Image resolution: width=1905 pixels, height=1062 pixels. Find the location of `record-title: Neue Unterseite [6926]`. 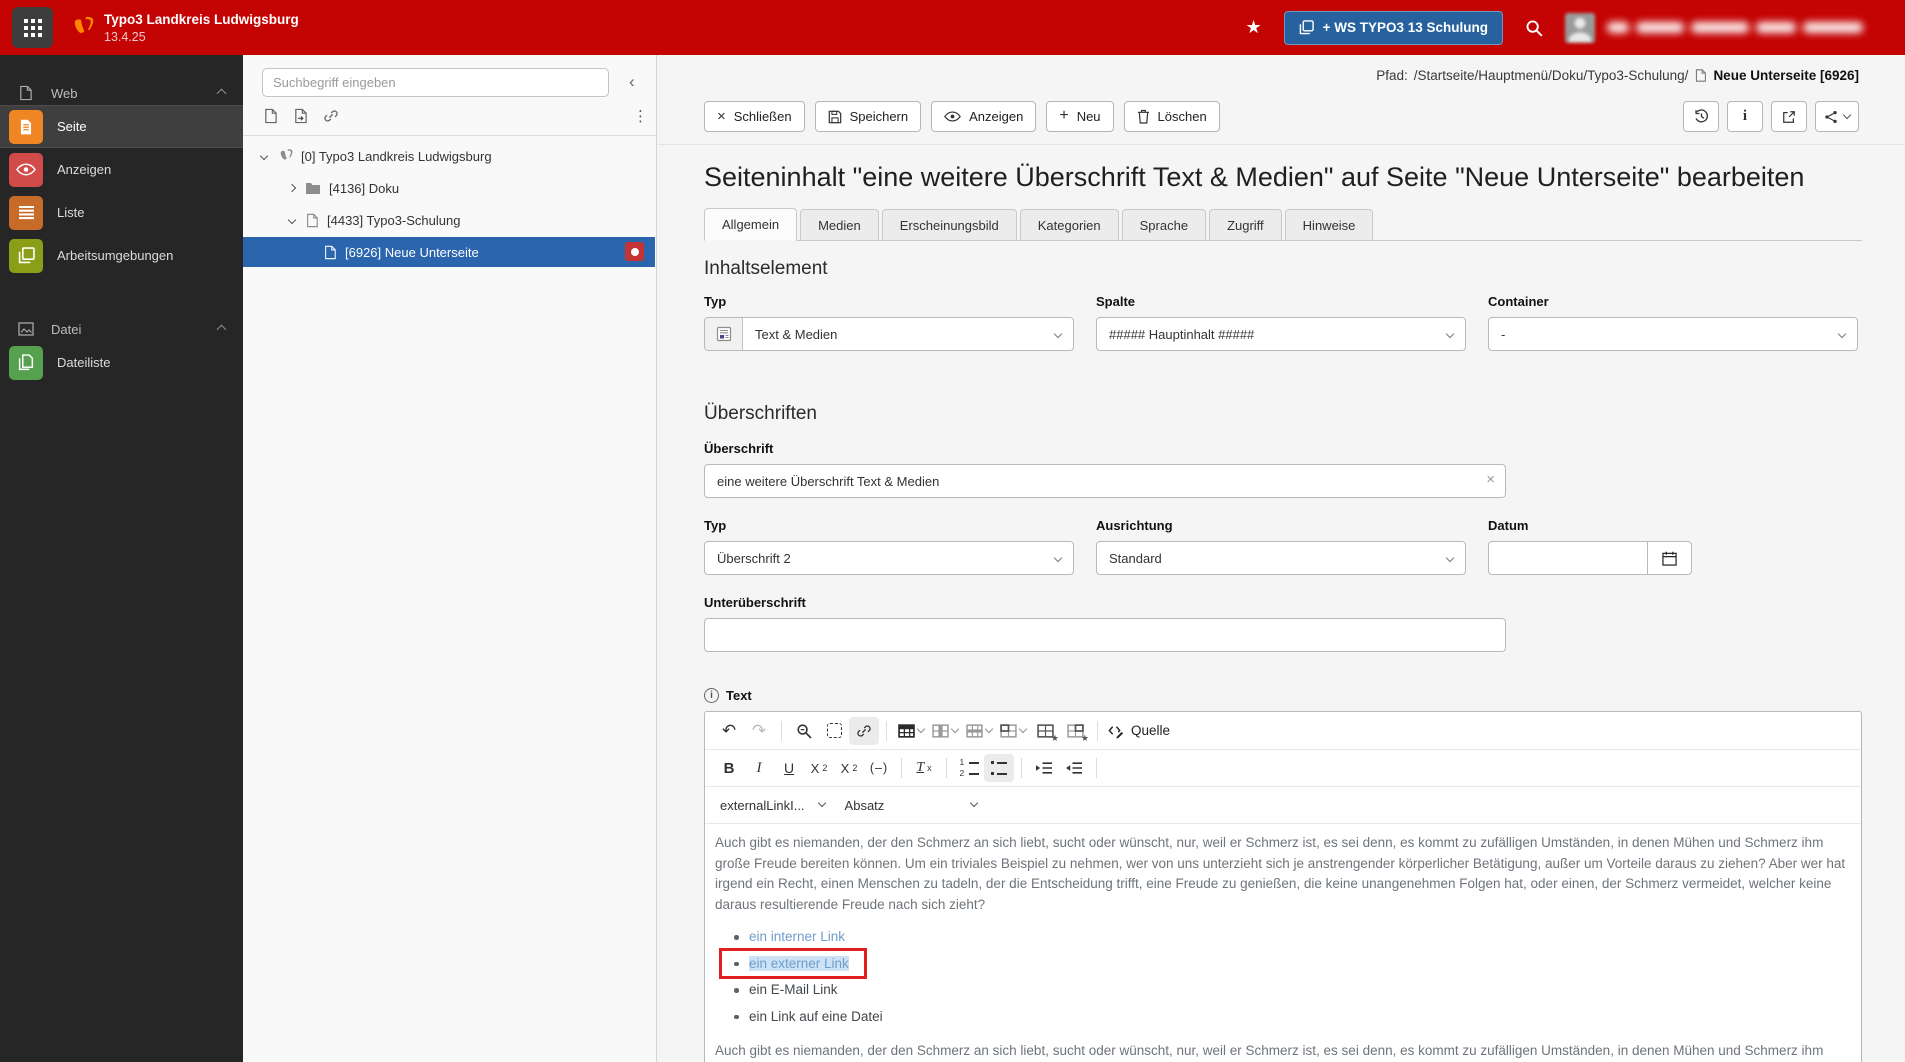

record-title: Neue Unterseite [6926] is located at coordinates (1786, 75).